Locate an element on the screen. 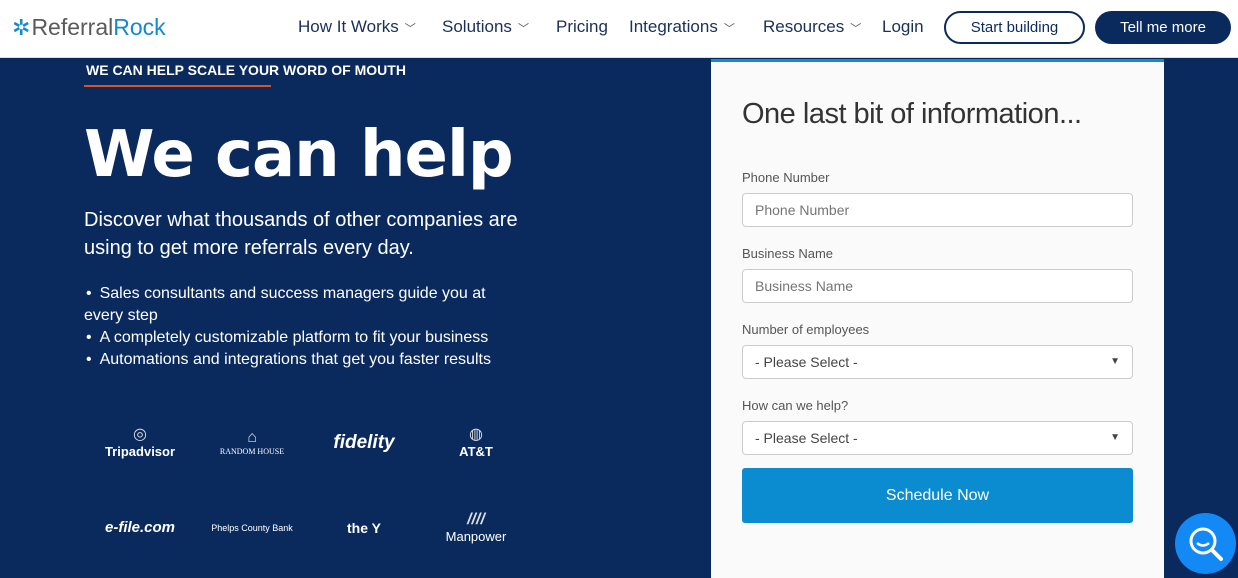 The width and height of the screenshot is (1238, 578). help-select: - Please Select - ▼ is located at coordinates (937, 438).